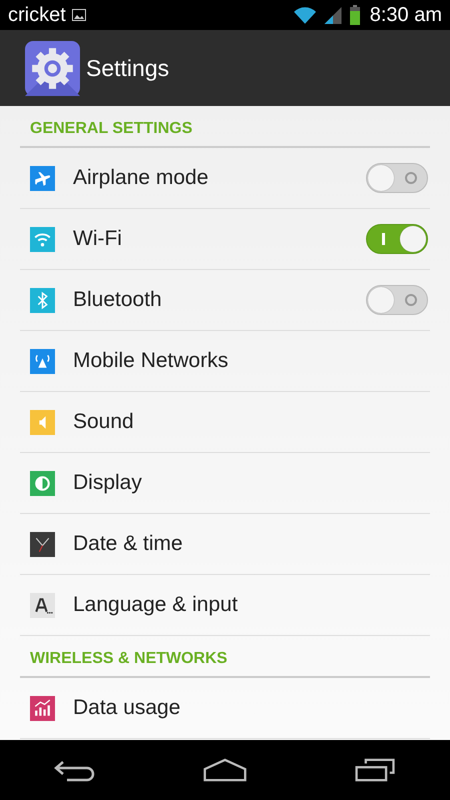 This screenshot has width=450, height=800. I want to click on recent-apps-icon, so click(375, 770).